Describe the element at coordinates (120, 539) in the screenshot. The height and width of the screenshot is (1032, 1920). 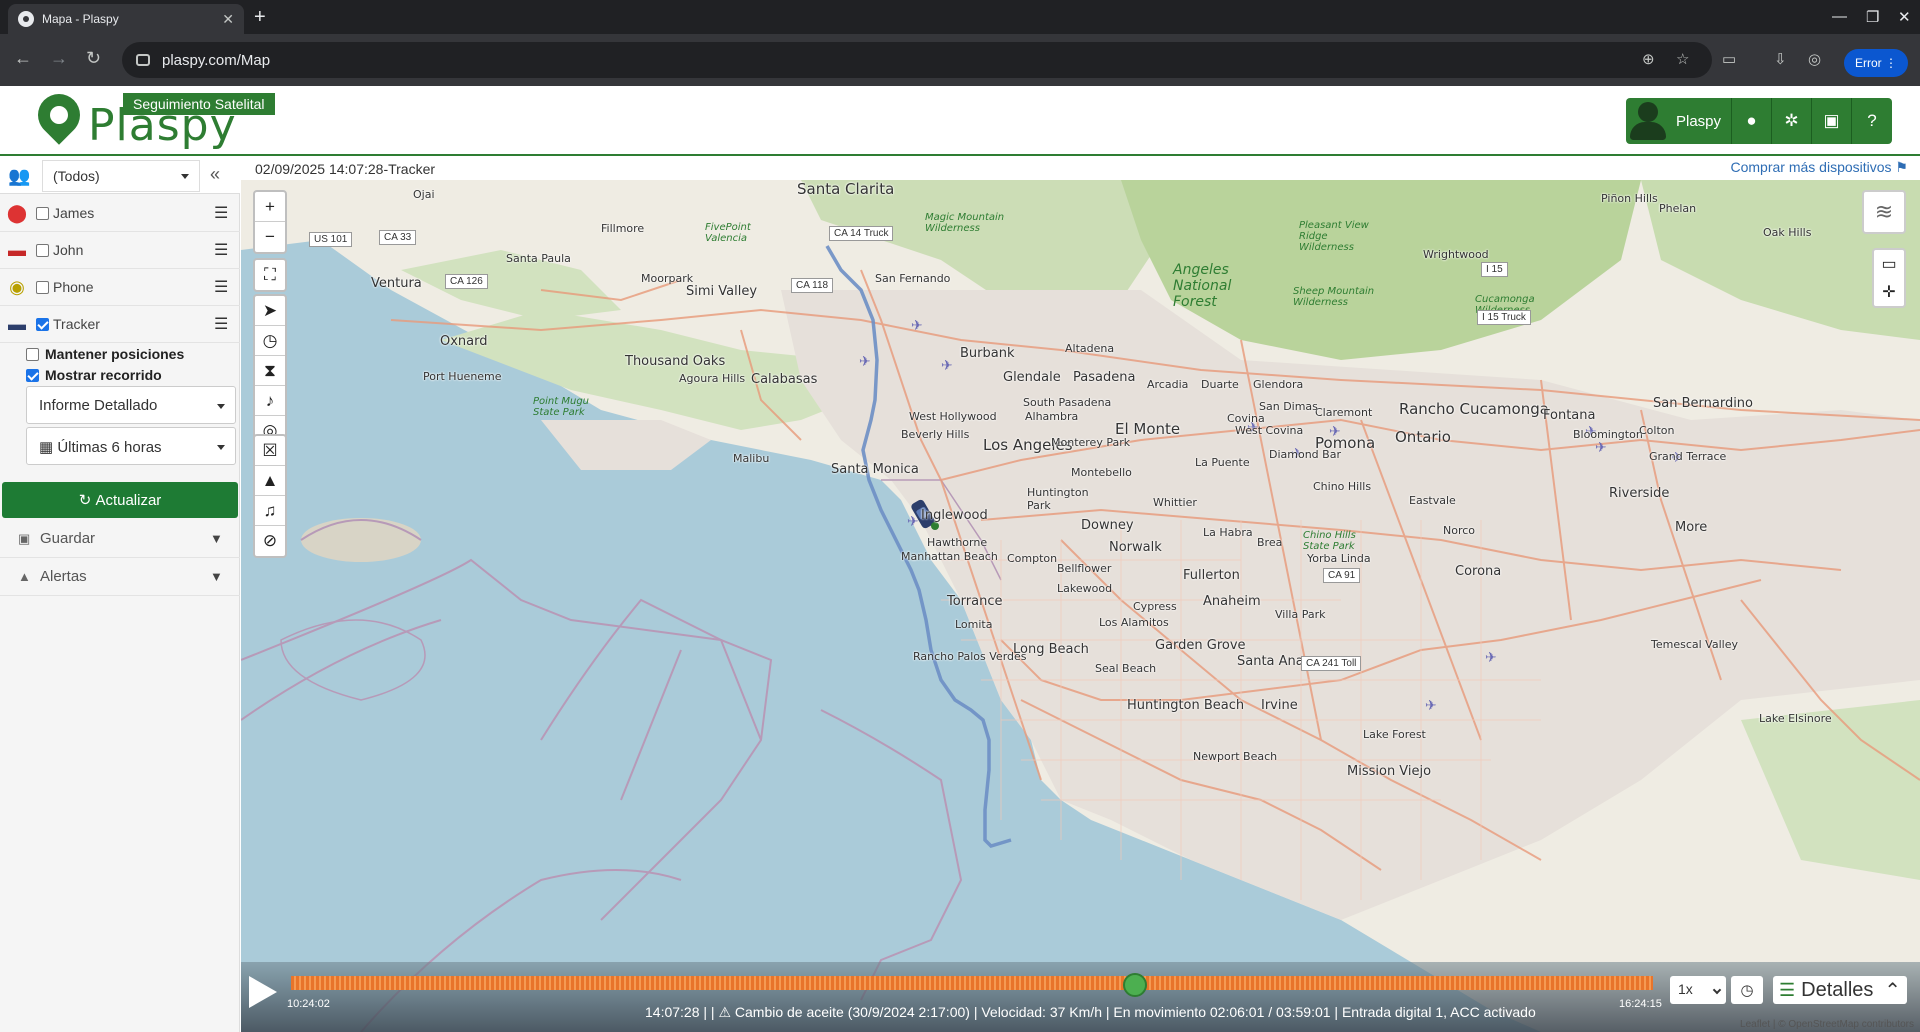
I see `save-accordion: ▣ Guardar ▼` at that location.